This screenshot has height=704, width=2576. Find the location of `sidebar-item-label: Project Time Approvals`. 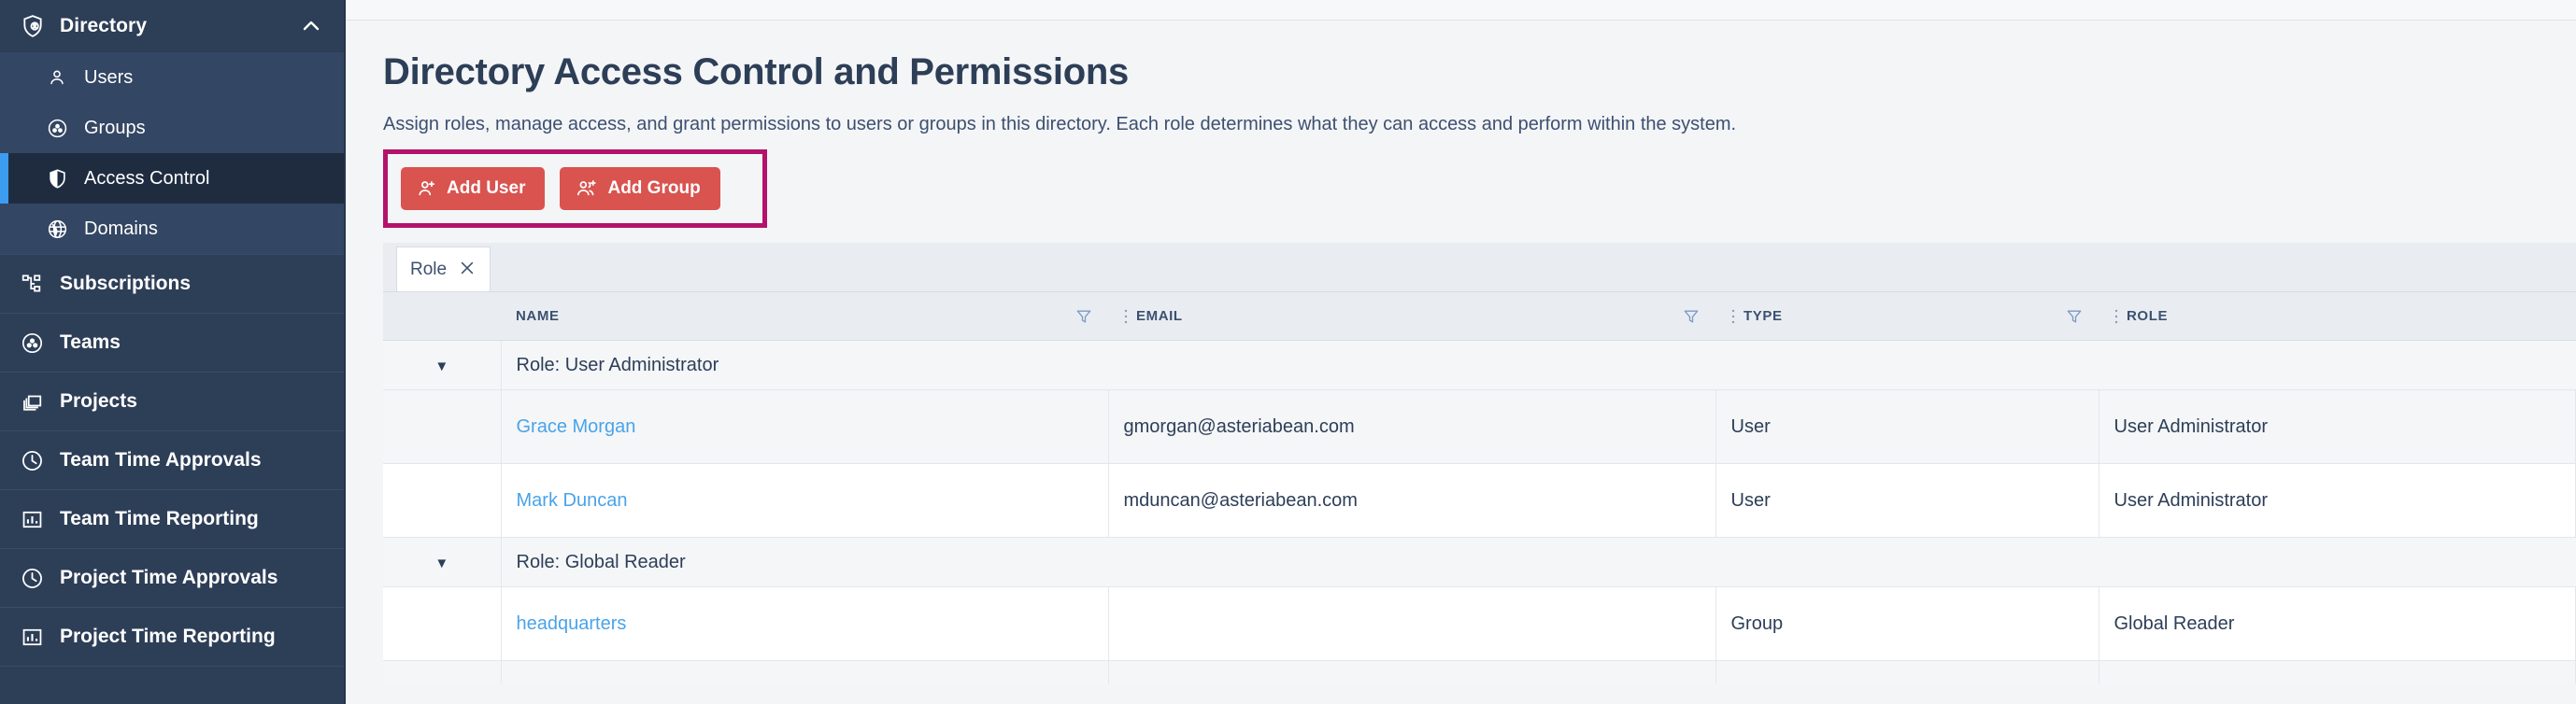

sidebar-item-label: Project Time Approvals is located at coordinates (169, 577).